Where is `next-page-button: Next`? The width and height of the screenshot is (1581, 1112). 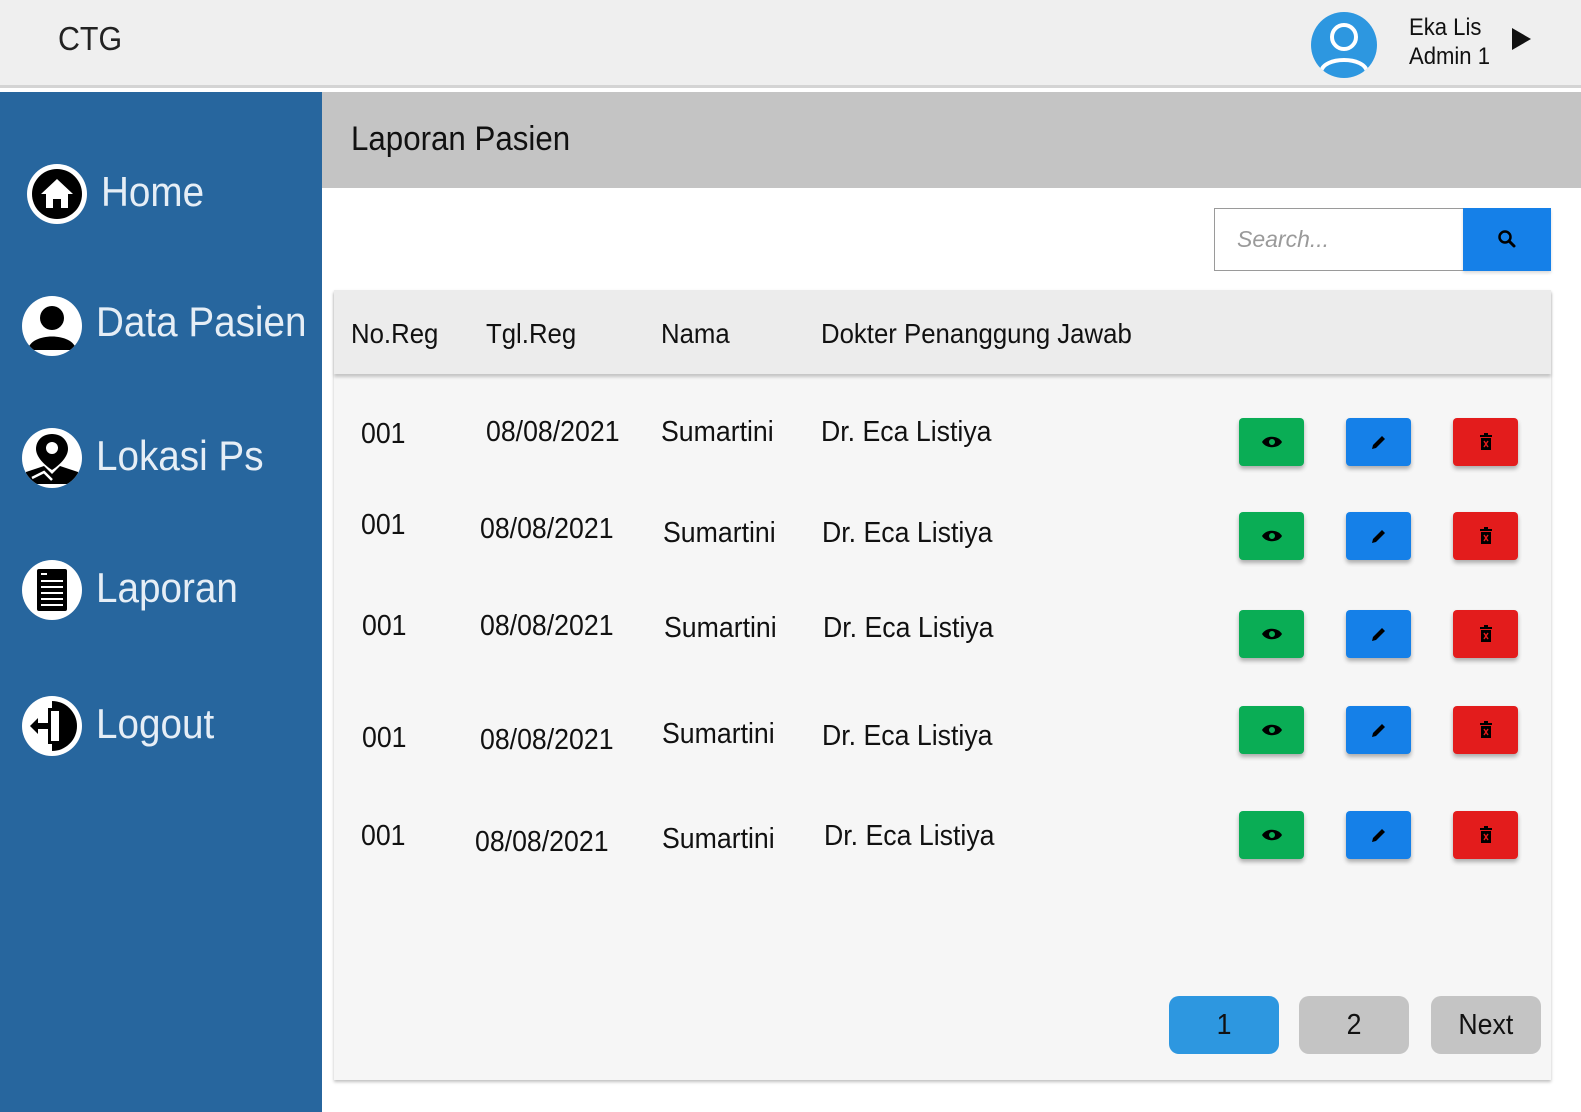 next-page-button: Next is located at coordinates (1486, 1025).